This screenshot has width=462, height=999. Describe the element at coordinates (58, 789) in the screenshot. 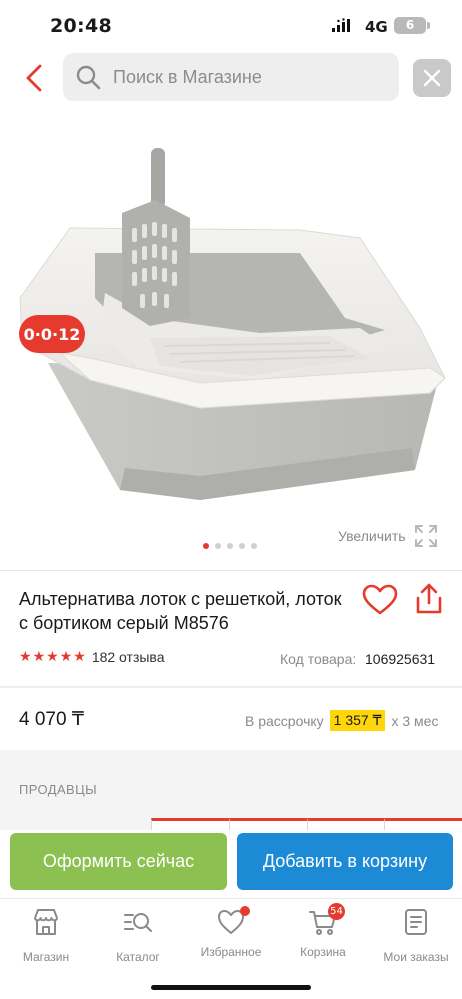

I see `sellers-heading: ПРОДАВЦЫ` at that location.